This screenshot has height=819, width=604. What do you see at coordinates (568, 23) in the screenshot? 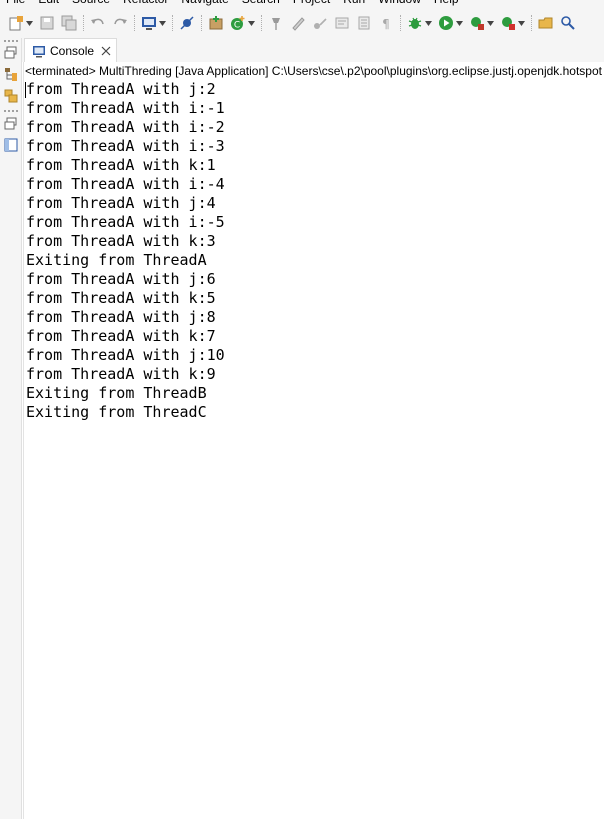
I see `search-icon` at bounding box center [568, 23].